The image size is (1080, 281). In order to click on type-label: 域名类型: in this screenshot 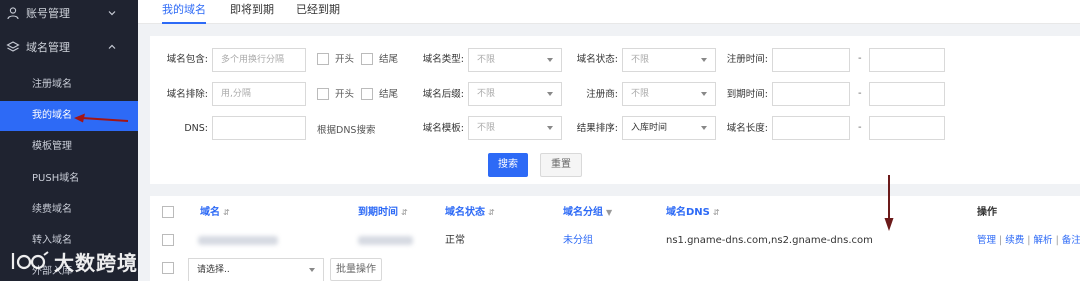, I will do `click(443, 59)`.